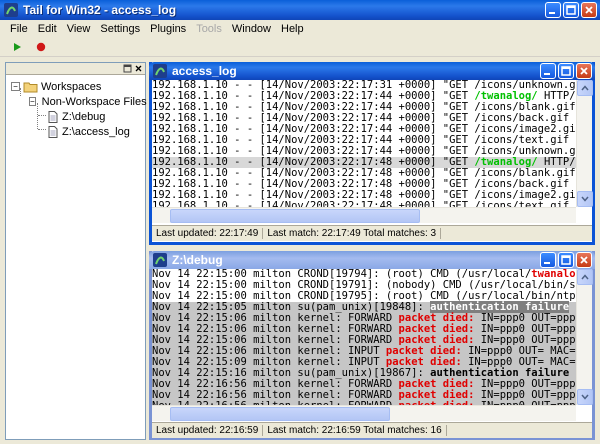  I want to click on debug-close-button, so click(584, 260).